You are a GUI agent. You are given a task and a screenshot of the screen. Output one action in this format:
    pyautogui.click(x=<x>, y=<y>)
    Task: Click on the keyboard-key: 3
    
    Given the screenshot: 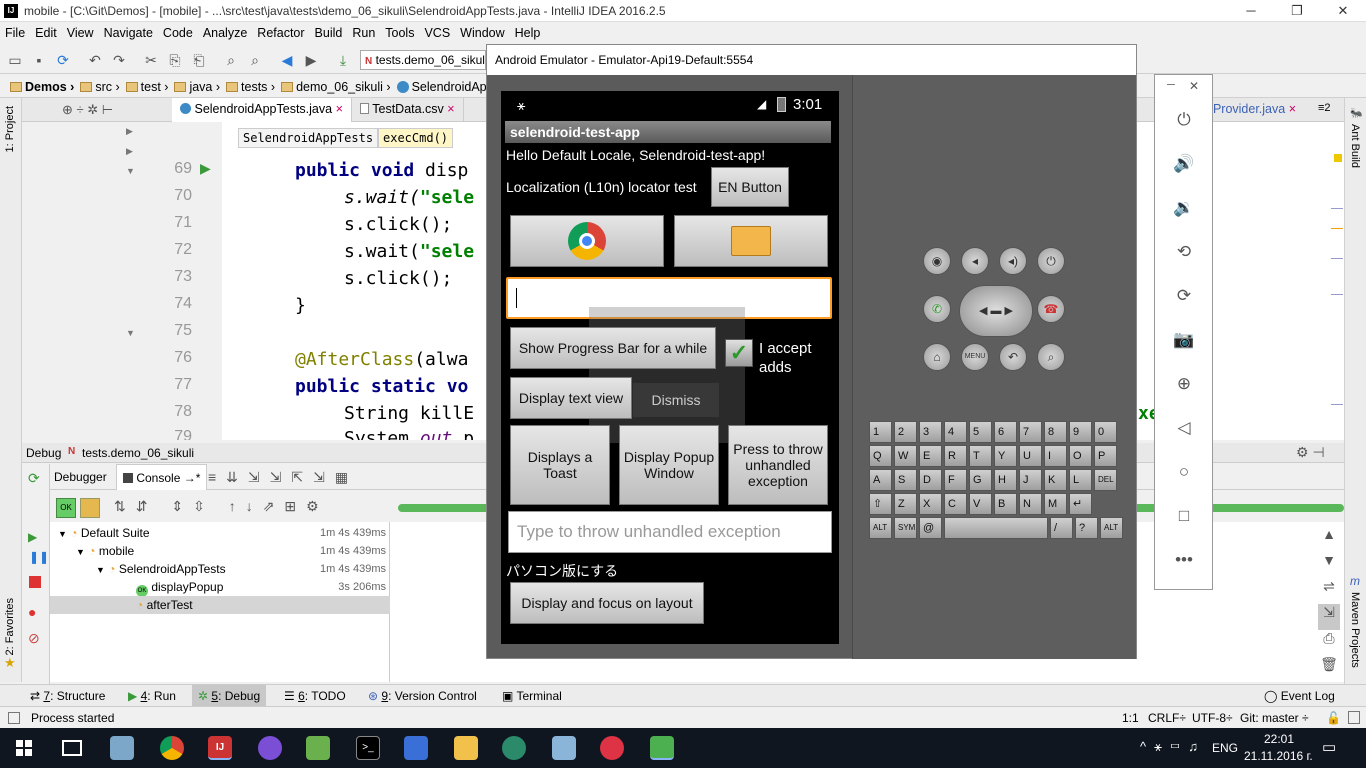 What is the action you would take?
    pyautogui.click(x=930, y=432)
    